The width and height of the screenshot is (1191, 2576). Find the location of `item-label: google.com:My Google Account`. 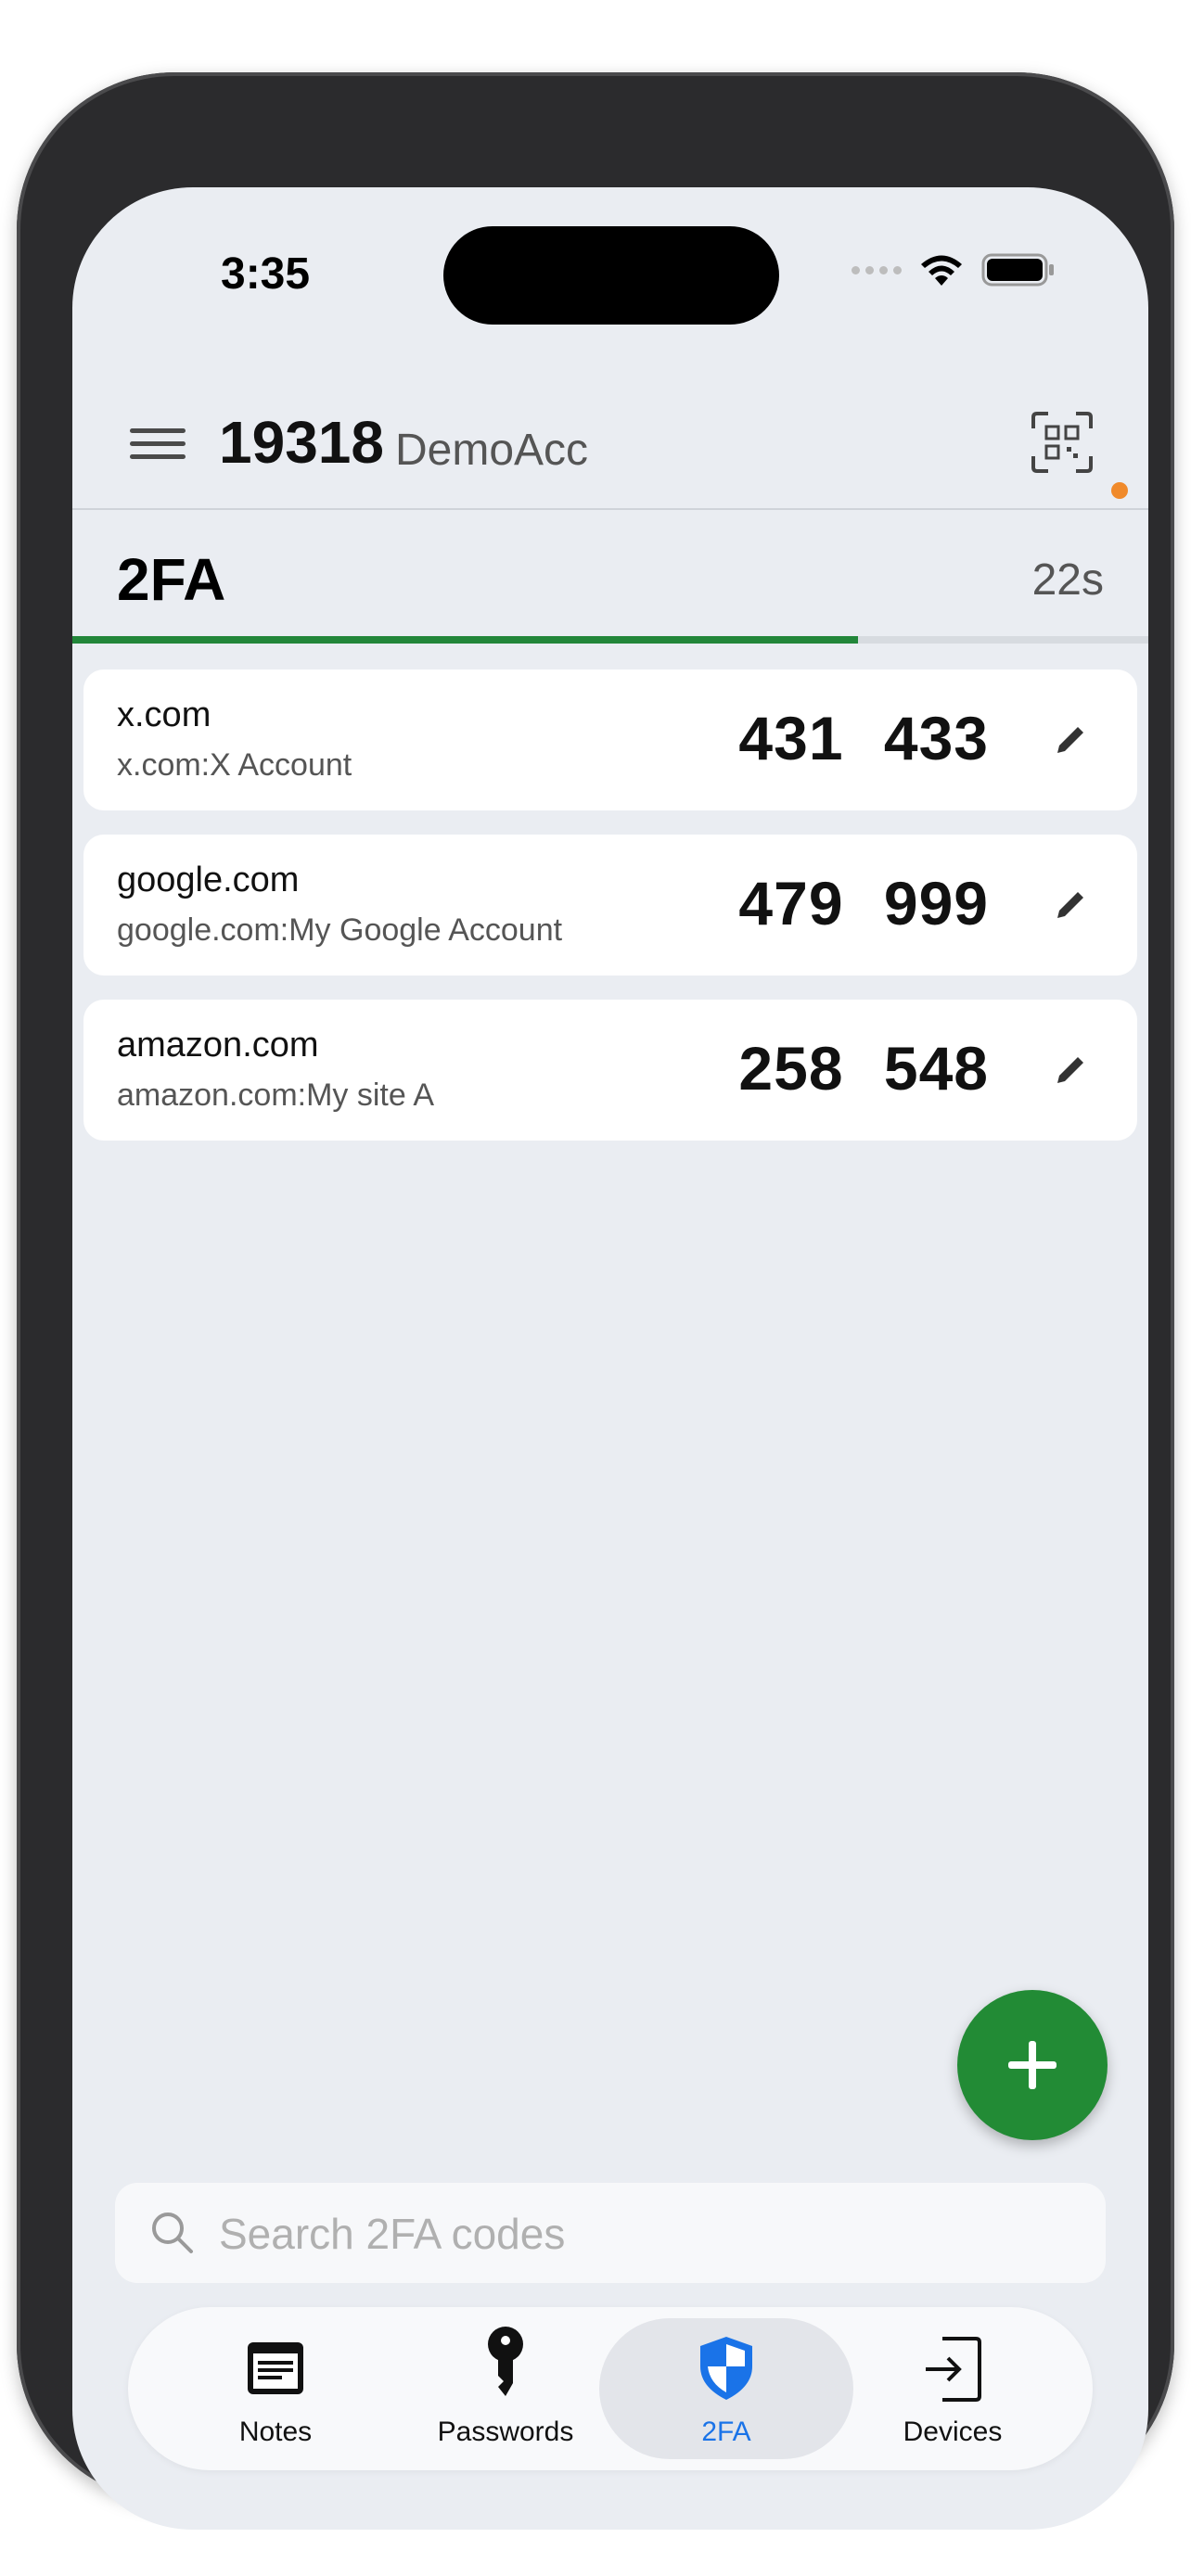

item-label: google.com:My Google Account is located at coordinates (340, 930).